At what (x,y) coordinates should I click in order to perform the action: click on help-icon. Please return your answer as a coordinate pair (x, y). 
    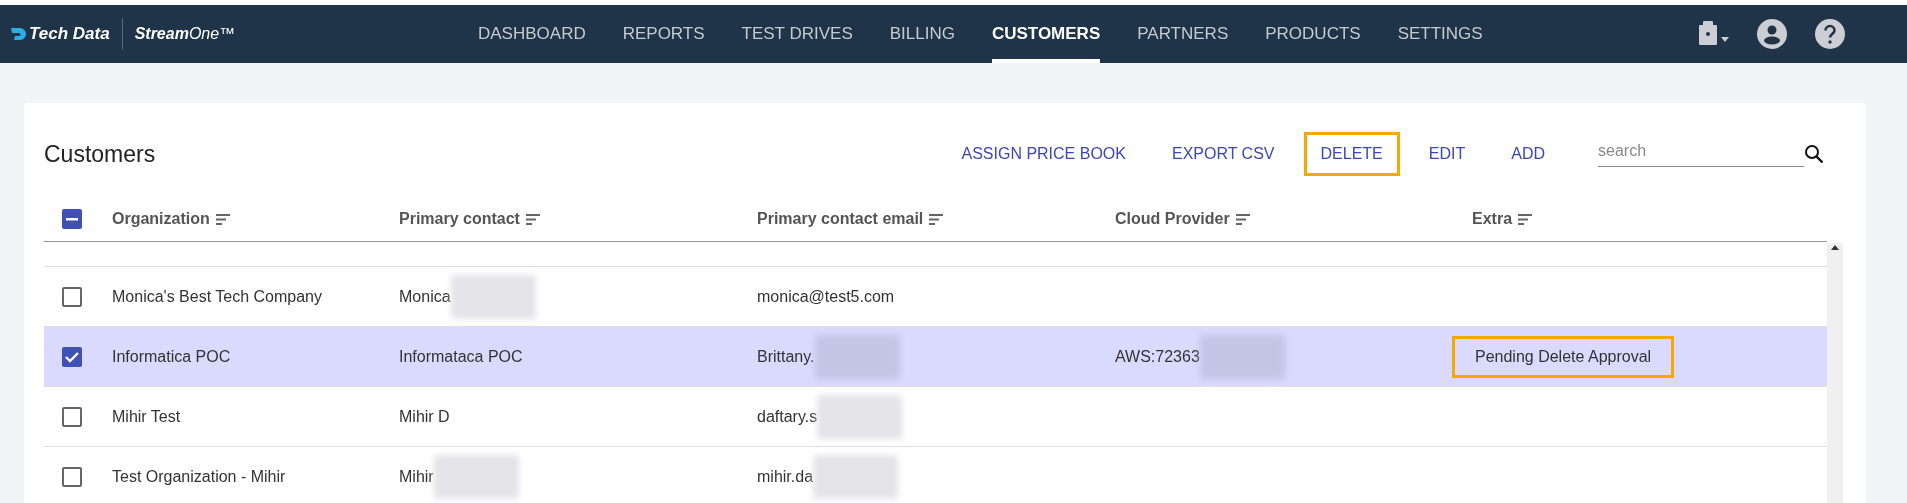
    Looking at the image, I should click on (1830, 34).